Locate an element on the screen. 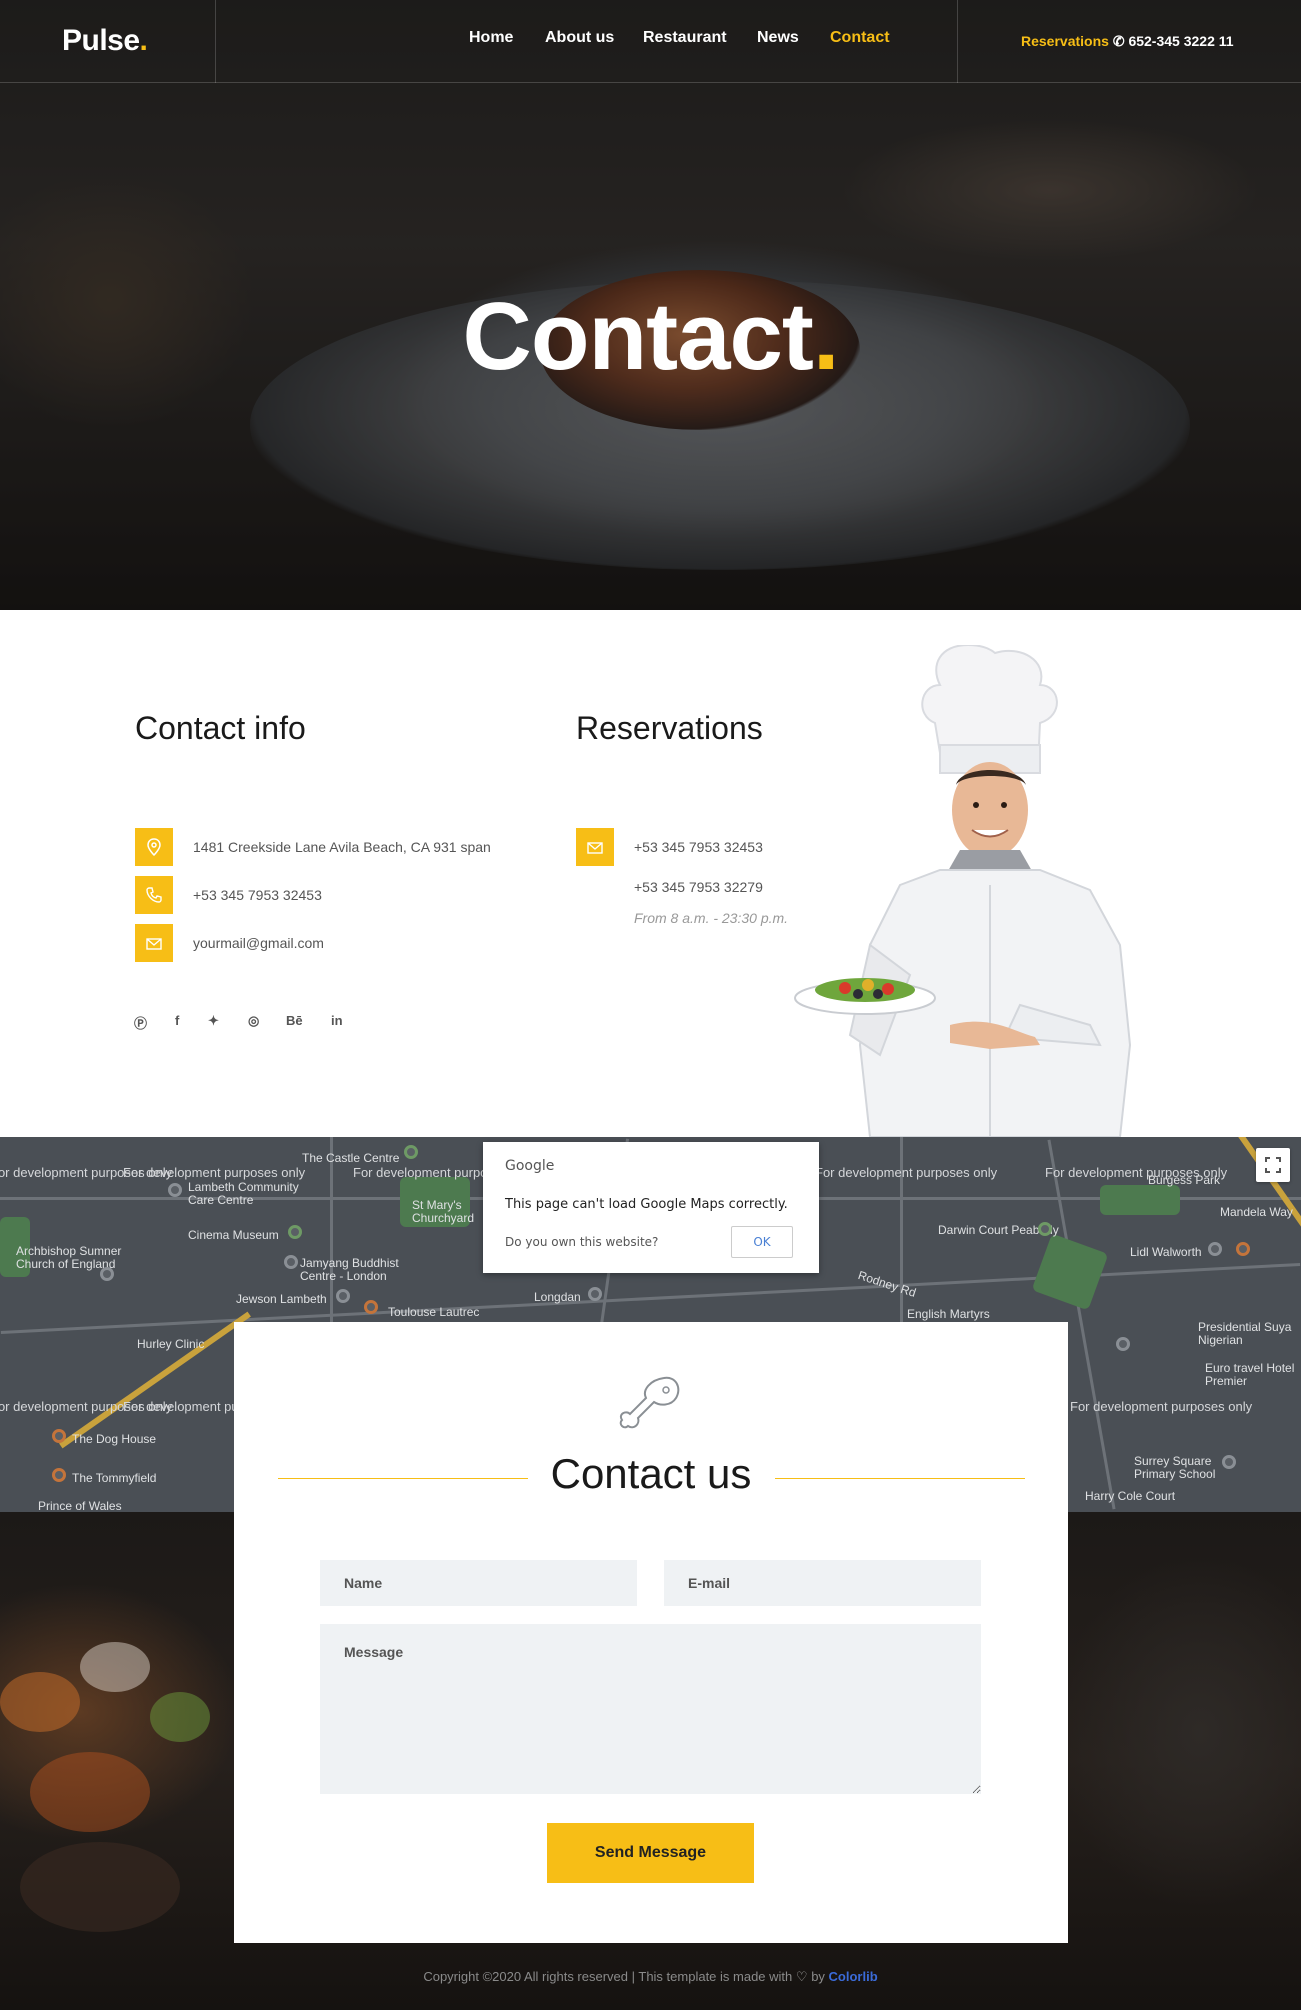 The height and width of the screenshot is (2010, 1301). map-place: Harry Cole Court is located at coordinates (1130, 1496).